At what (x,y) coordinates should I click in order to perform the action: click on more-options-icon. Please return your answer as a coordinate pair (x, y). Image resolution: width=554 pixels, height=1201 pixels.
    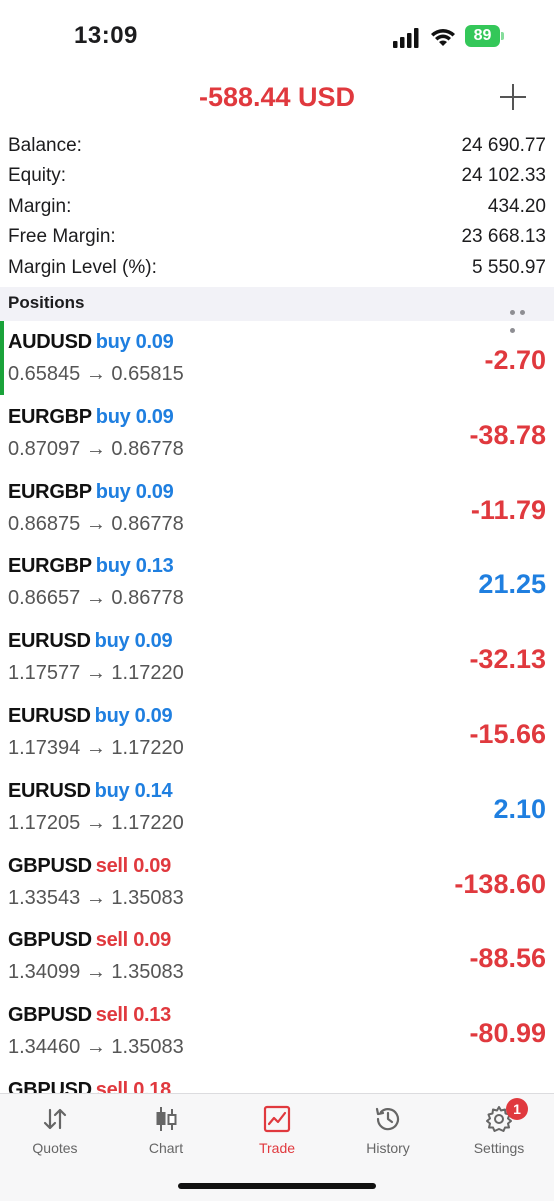
    Looking at the image, I should click on (524, 317).